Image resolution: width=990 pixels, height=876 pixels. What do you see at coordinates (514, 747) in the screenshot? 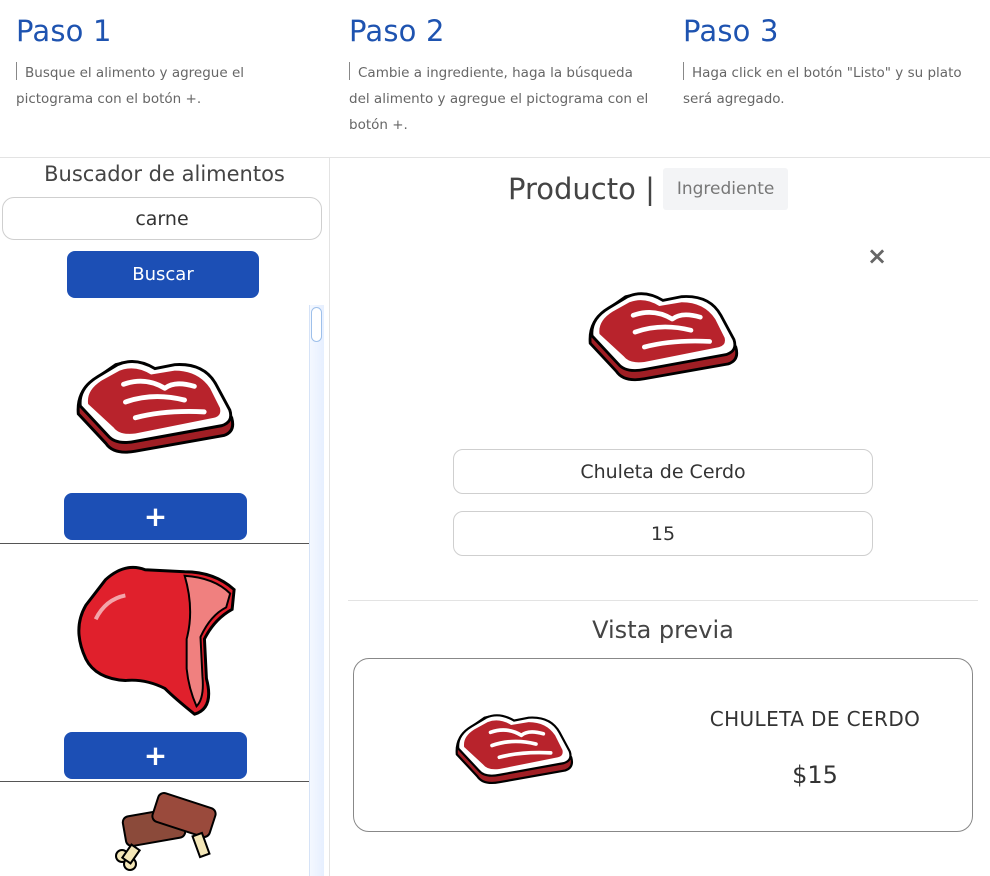
I see `preview-product-image` at bounding box center [514, 747].